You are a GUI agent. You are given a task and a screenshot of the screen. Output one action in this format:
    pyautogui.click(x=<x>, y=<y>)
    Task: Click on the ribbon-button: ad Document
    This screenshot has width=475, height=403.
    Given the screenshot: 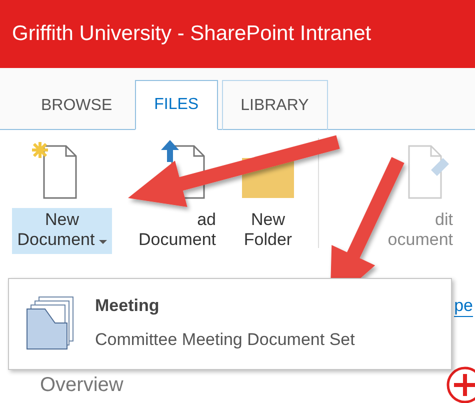 What is the action you would take?
    pyautogui.click(x=177, y=231)
    